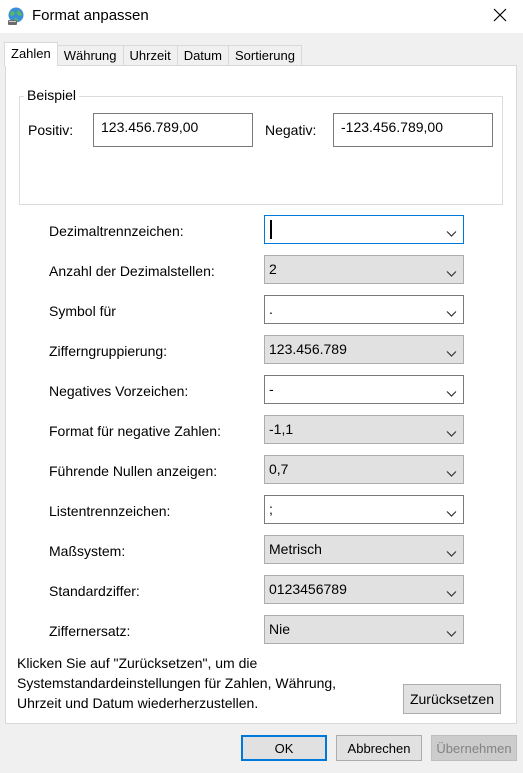  Describe the element at coordinates (474, 748) in the screenshot. I see `apply-button: Übernehmen` at that location.